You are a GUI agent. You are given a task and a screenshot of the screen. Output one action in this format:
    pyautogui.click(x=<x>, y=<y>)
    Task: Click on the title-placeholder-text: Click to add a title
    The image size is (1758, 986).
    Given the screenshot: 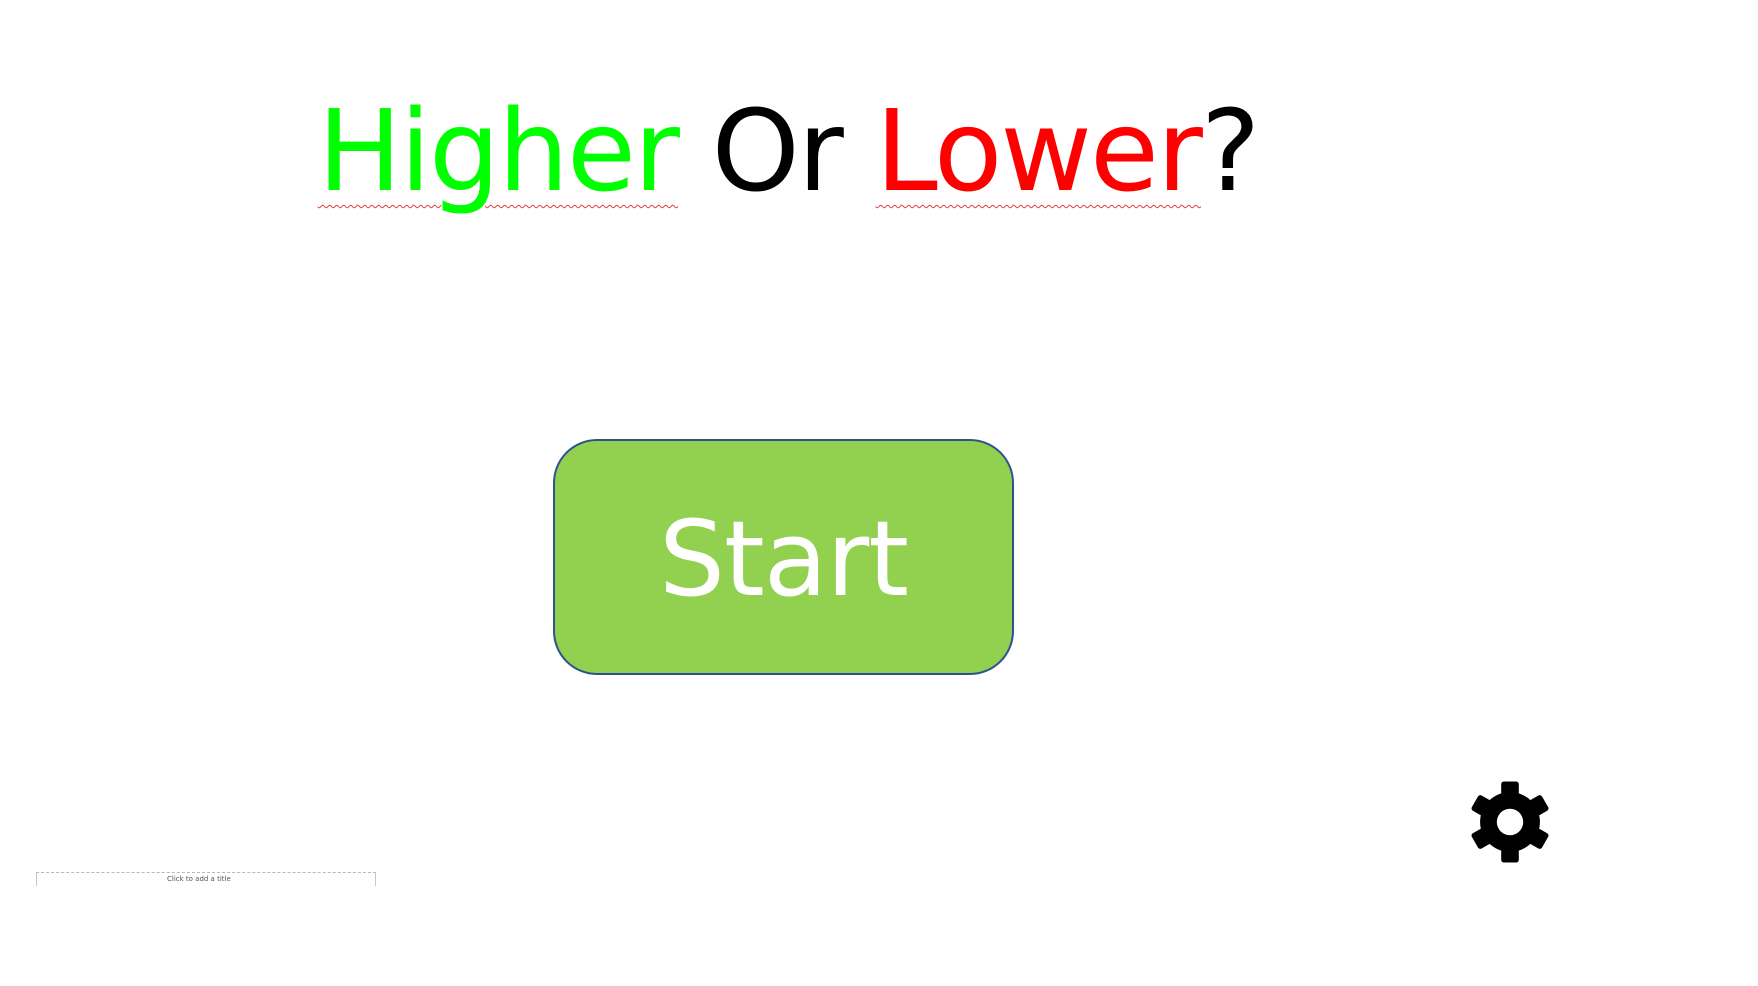 What is the action you would take?
    pyautogui.click(x=199, y=879)
    